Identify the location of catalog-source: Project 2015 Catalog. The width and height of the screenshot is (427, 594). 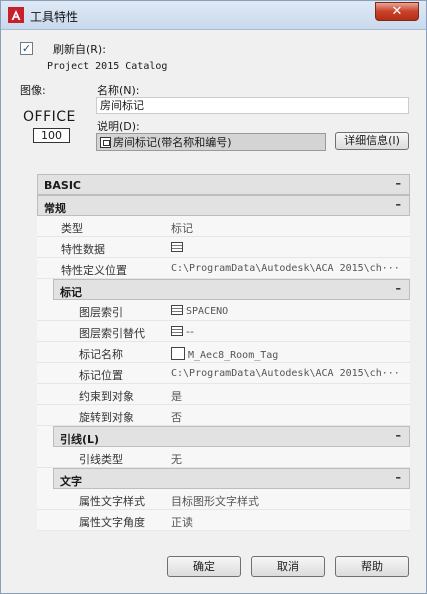
(107, 66).